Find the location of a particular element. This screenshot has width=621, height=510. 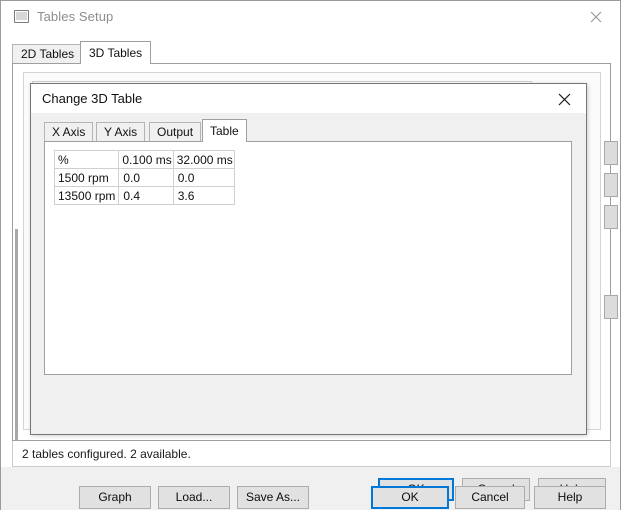

dialog-ok-button: OK is located at coordinates (410, 497).